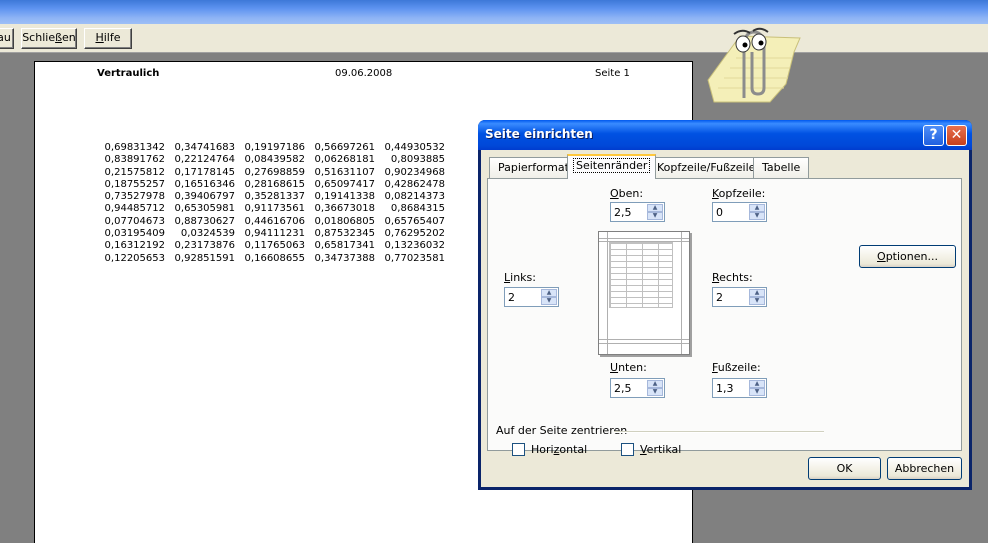  I want to click on ok-label: OK, so click(844, 468).